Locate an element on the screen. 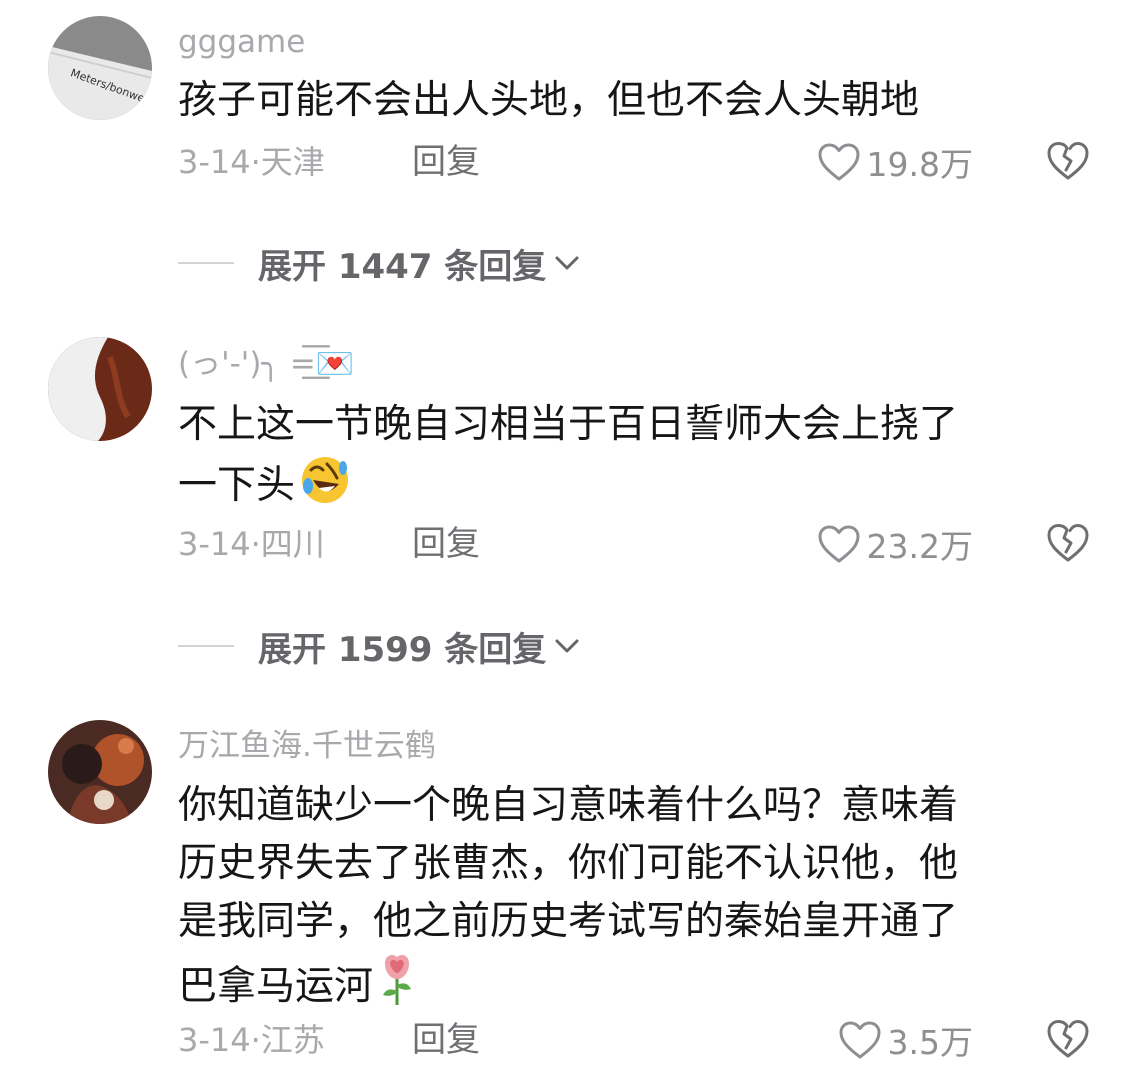 This screenshot has height=1080, width=1141. rose-emoji is located at coordinates (397, 980).